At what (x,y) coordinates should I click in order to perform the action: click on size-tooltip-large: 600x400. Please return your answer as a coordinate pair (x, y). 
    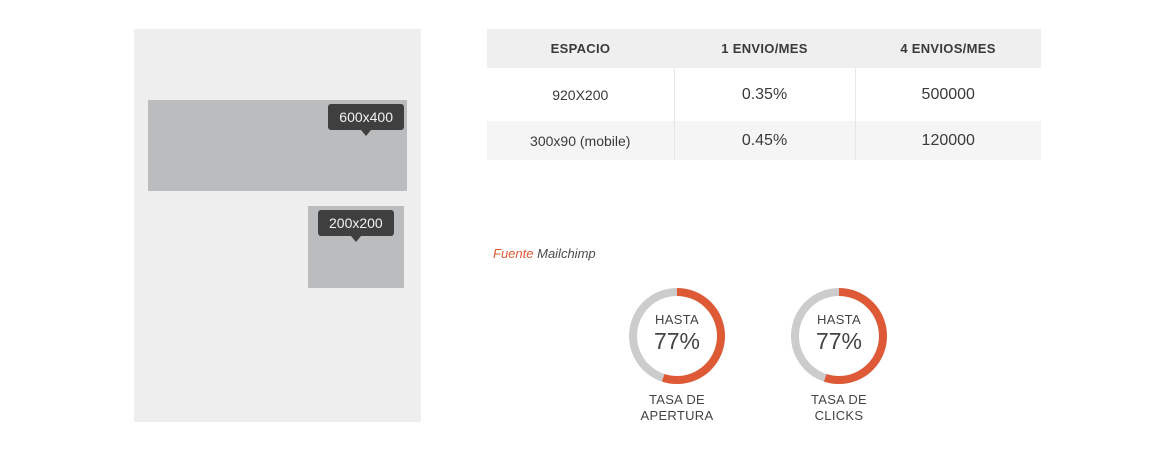
    Looking at the image, I should click on (366, 120).